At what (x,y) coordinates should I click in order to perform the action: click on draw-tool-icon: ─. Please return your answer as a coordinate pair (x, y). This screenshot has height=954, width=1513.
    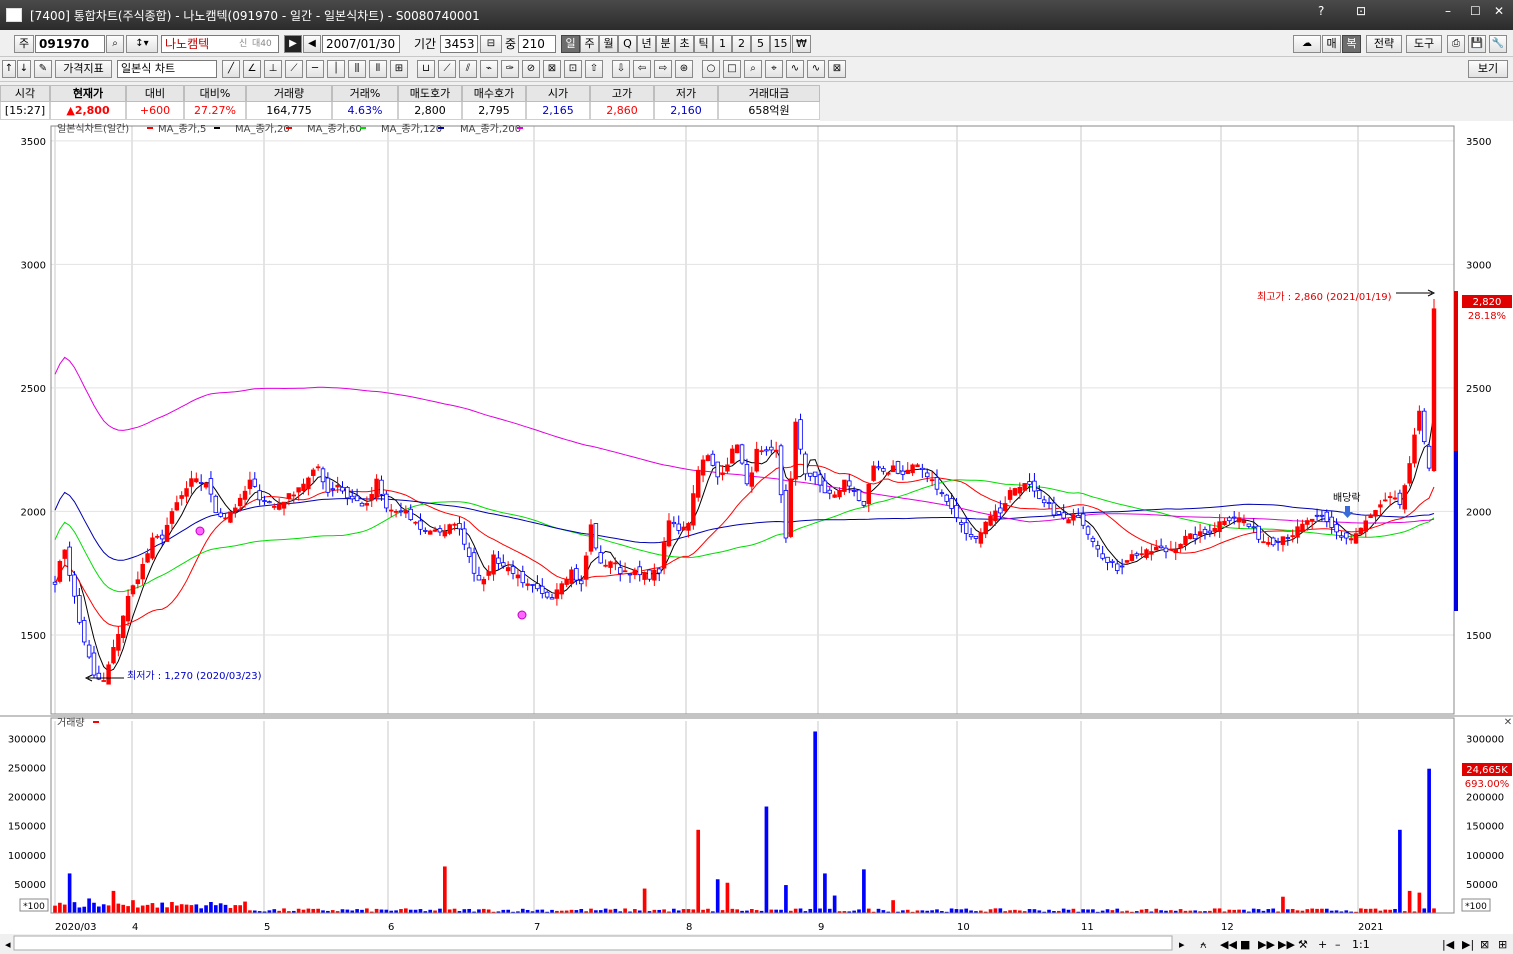
    Looking at the image, I should click on (315, 69).